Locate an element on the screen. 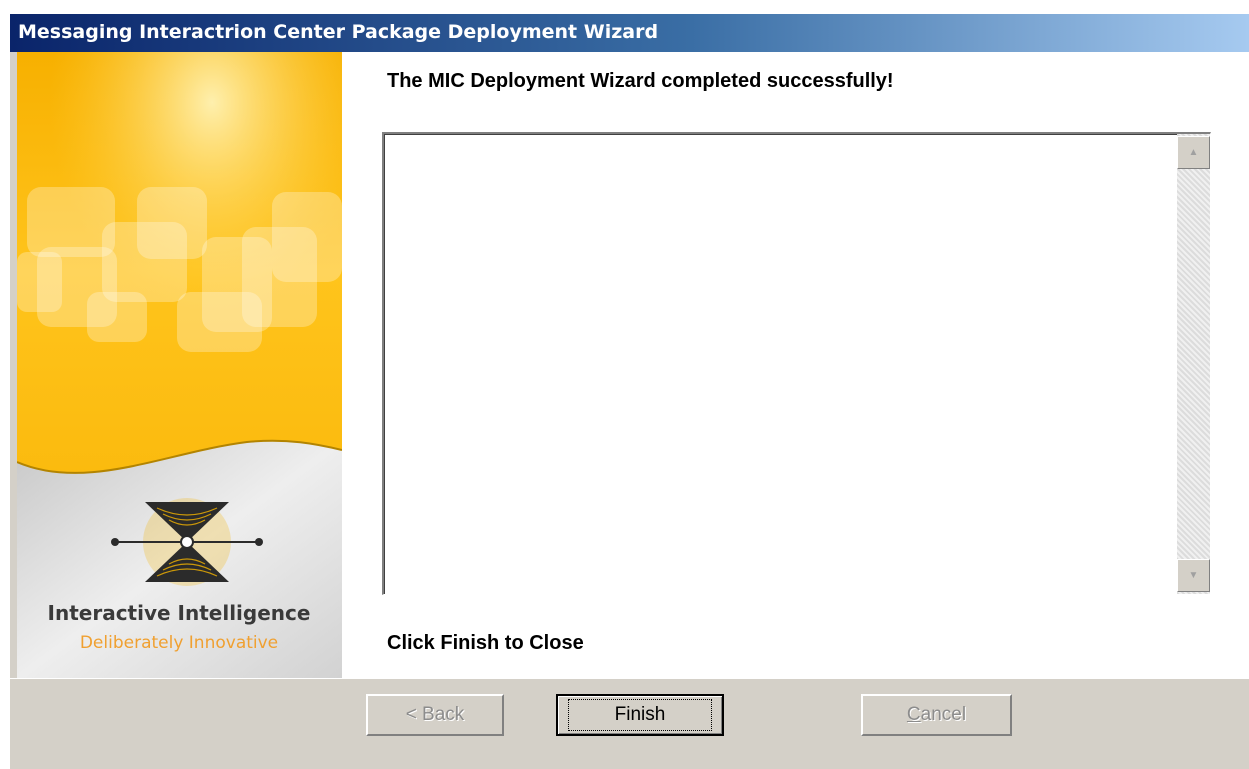 The height and width of the screenshot is (769, 1249). button-bar: < Back Finish Cancel is located at coordinates (629, 723).